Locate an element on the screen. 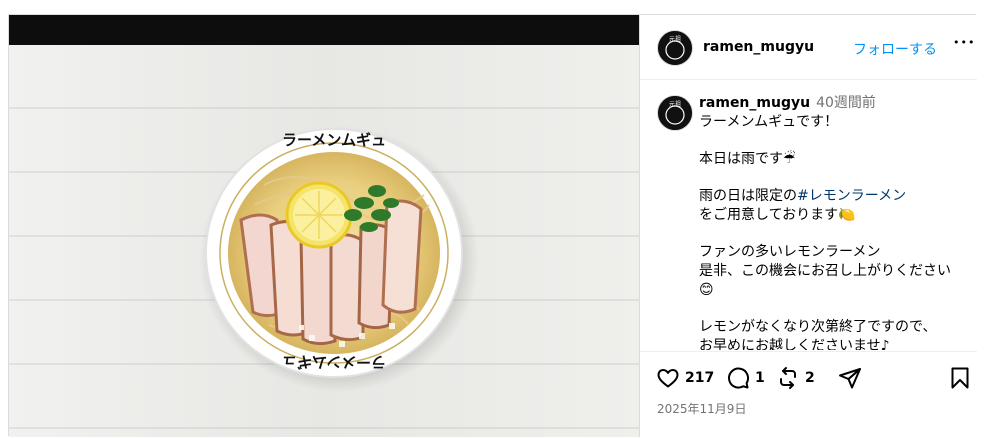 This screenshot has height=438, width=1000. like-count: 217 is located at coordinates (699, 378).